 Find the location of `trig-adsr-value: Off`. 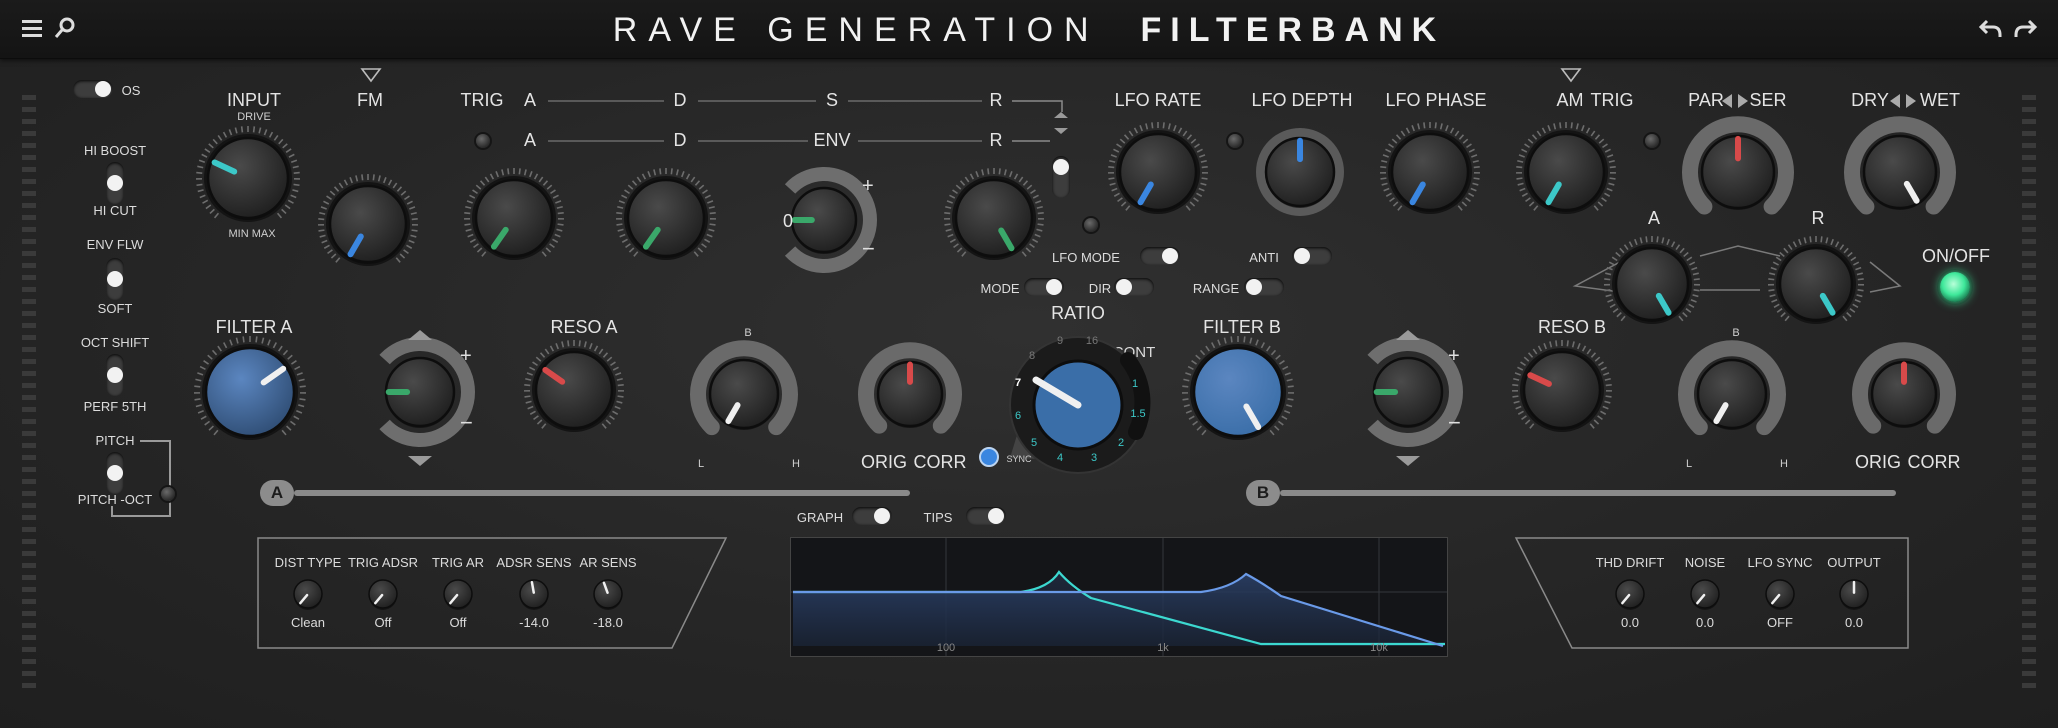

trig-adsr-value: Off is located at coordinates (383, 622).